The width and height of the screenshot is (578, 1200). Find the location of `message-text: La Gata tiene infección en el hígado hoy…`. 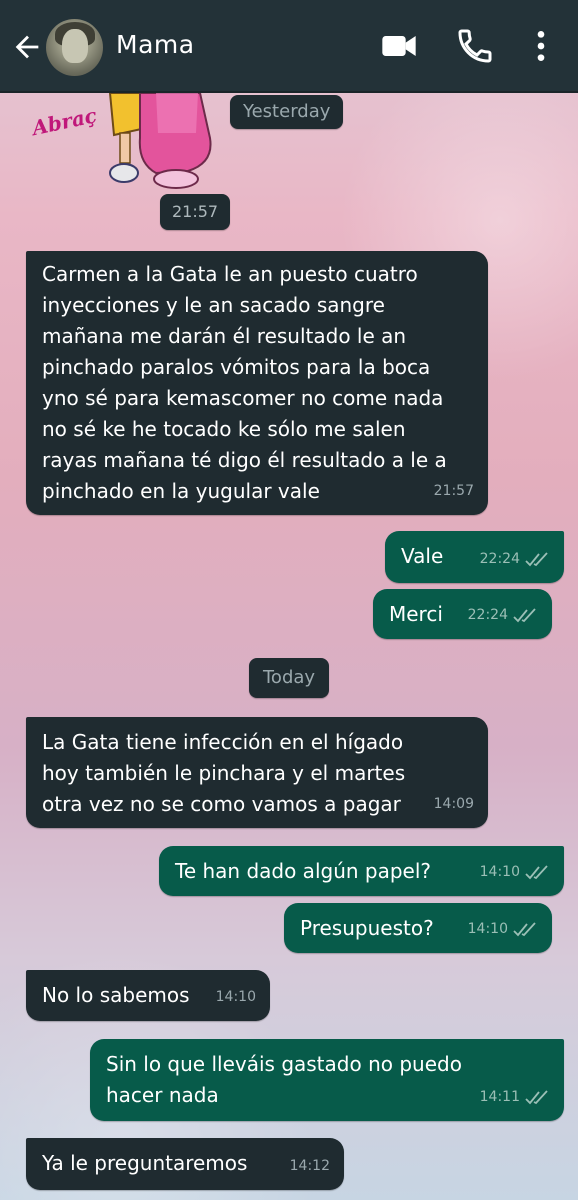

message-text: La Gata tiene infección en el hígado hoy… is located at coordinates (224, 773).